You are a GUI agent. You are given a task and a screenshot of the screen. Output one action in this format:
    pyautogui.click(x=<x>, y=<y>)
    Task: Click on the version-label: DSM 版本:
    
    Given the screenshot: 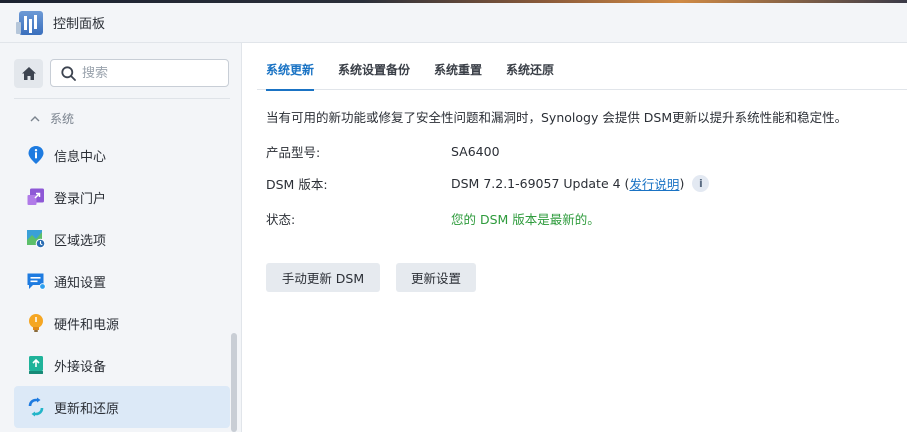 What is the action you would take?
    pyautogui.click(x=297, y=184)
    